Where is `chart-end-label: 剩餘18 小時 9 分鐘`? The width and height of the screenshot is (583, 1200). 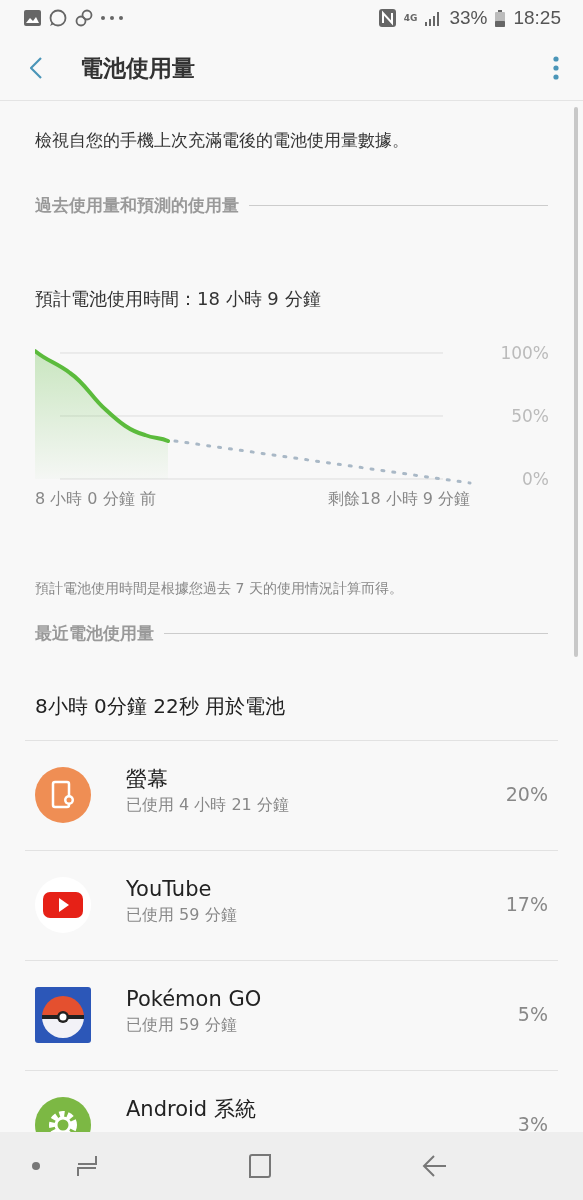
chart-end-label: 剩餘18 小時 9 分鐘 is located at coordinates (399, 499).